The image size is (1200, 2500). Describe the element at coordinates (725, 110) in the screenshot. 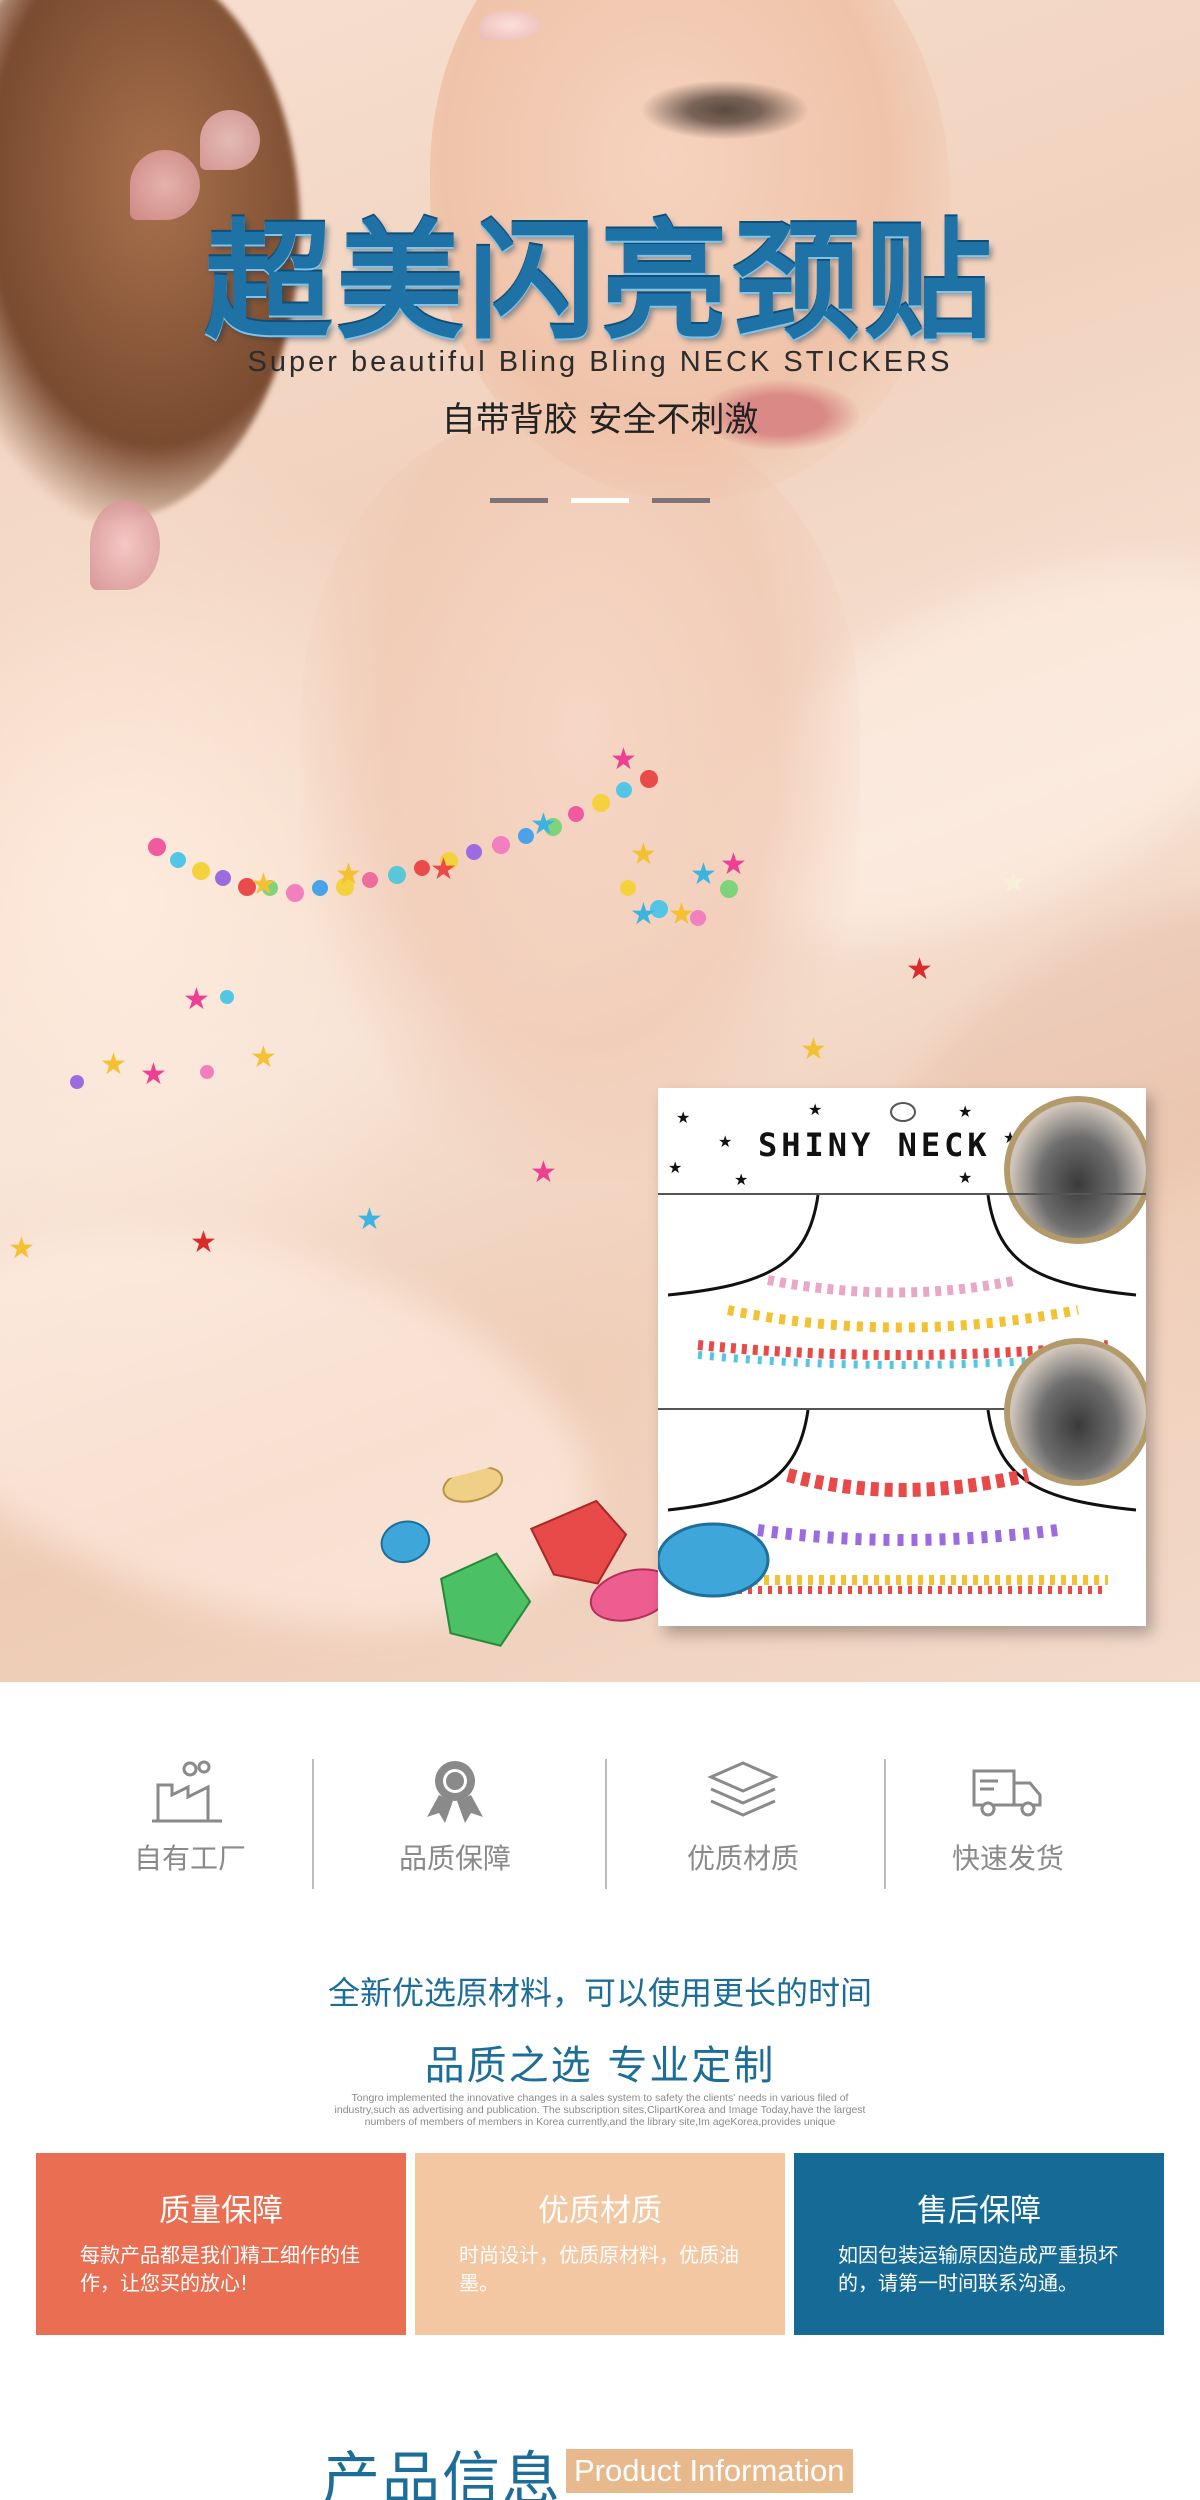

I see `model-eye` at that location.